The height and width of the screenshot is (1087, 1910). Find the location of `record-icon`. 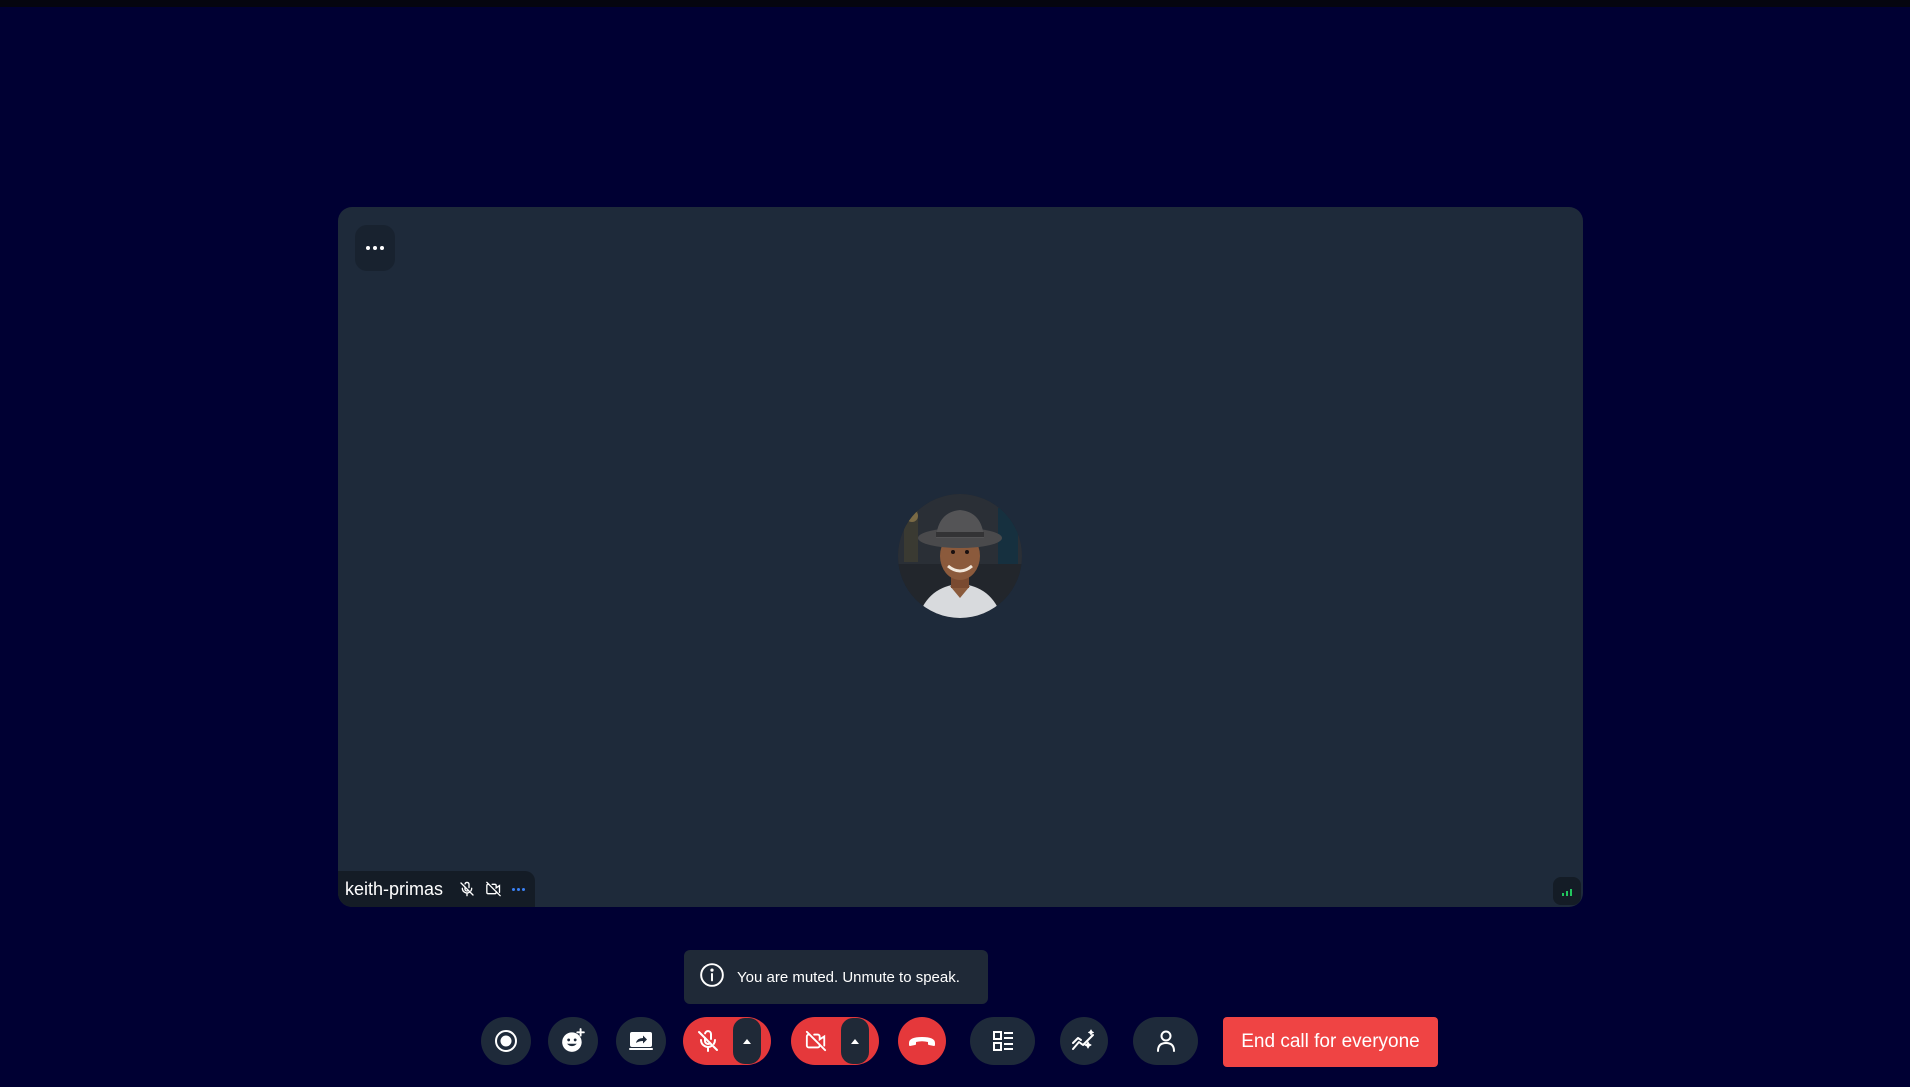

record-icon is located at coordinates (506, 1041).